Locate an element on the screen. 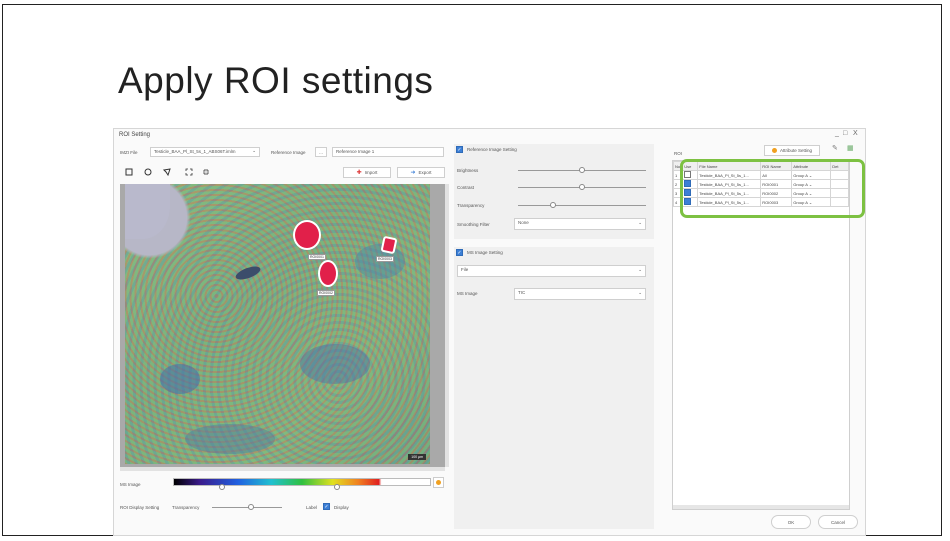 The image size is (950, 541). ms-image-select-label: MS Image is located at coordinates (467, 293).